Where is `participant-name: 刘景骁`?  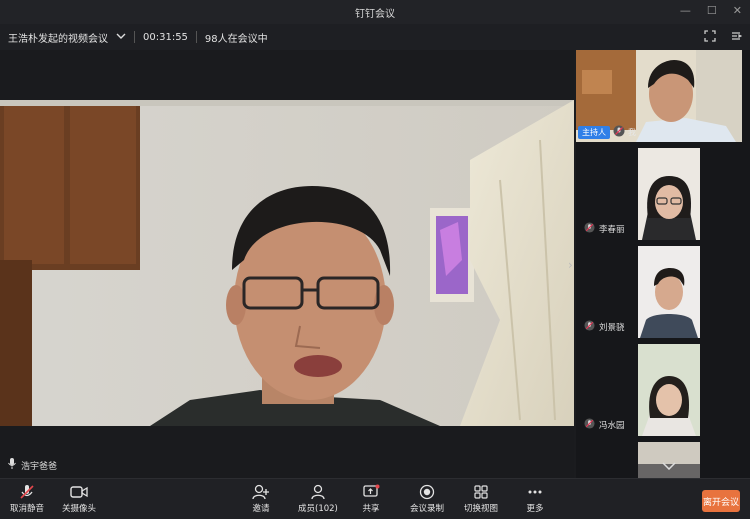
participant-name: 刘景骁 is located at coordinates (612, 328).